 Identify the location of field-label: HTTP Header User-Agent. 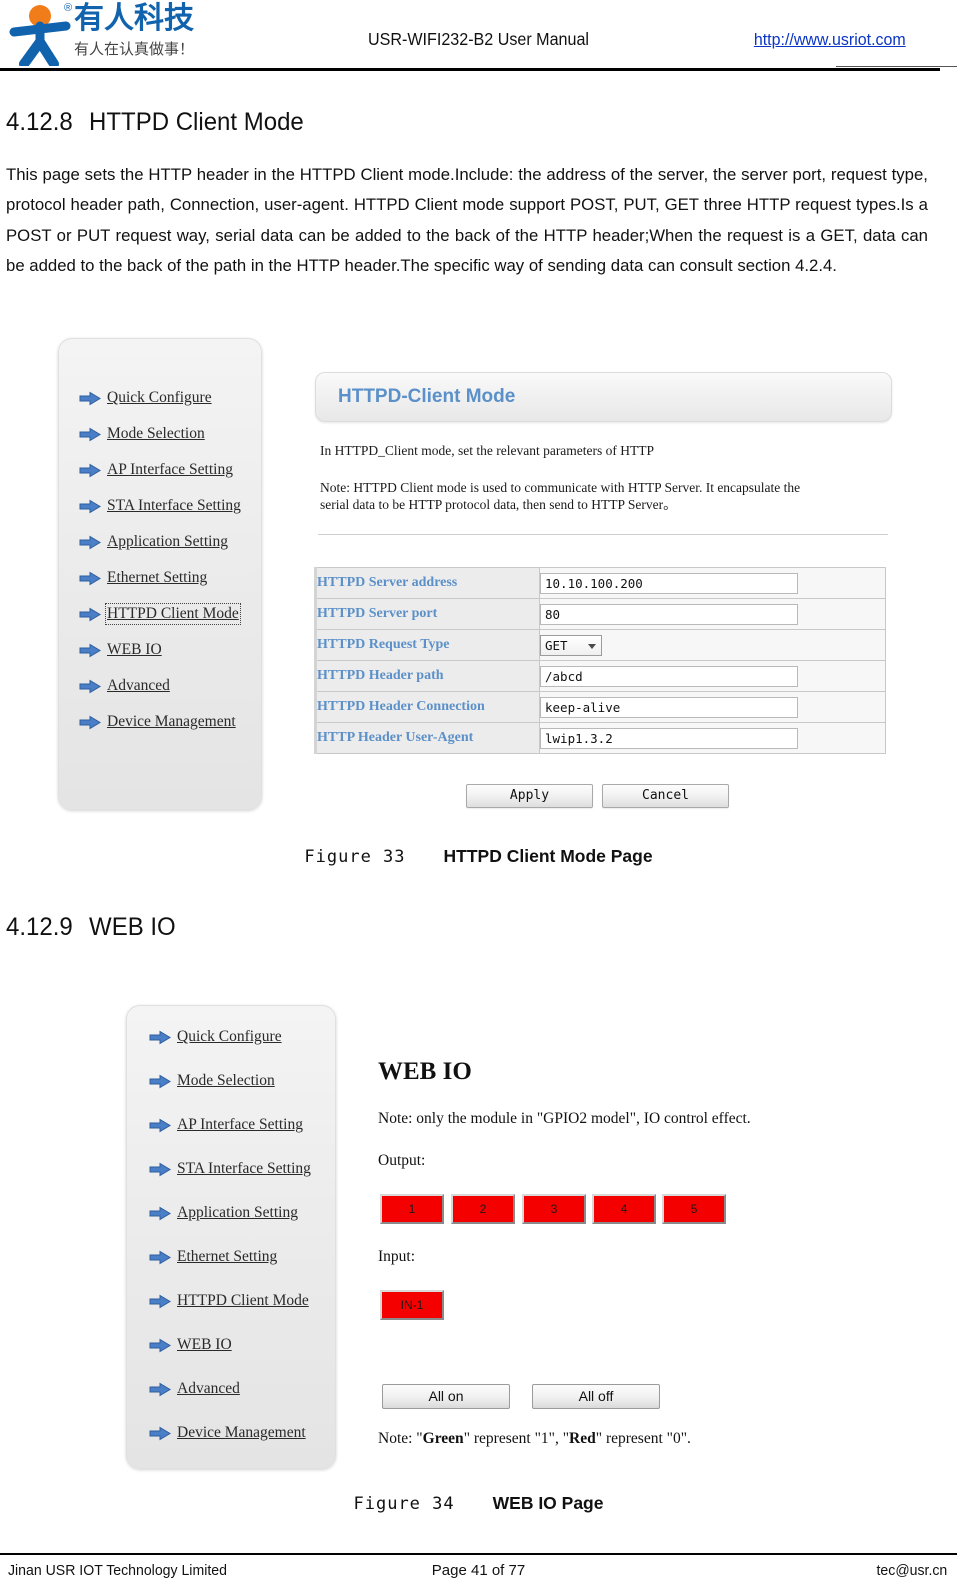
(427, 738).